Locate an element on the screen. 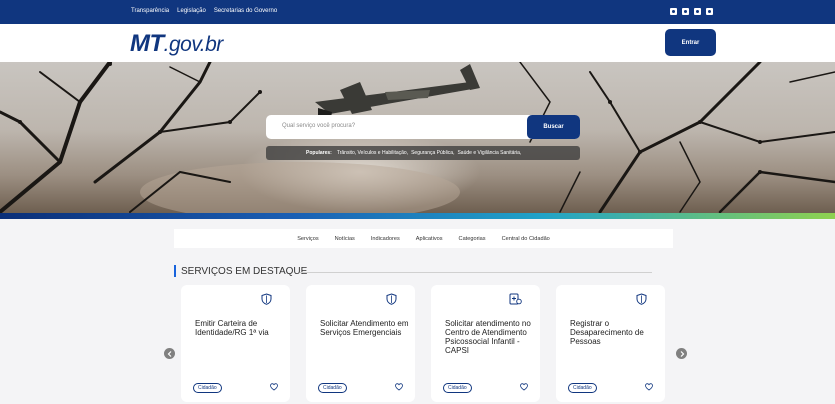 The width and height of the screenshot is (835, 404). section-title: SERVIÇOS EM DESTAQUE is located at coordinates (240, 271).